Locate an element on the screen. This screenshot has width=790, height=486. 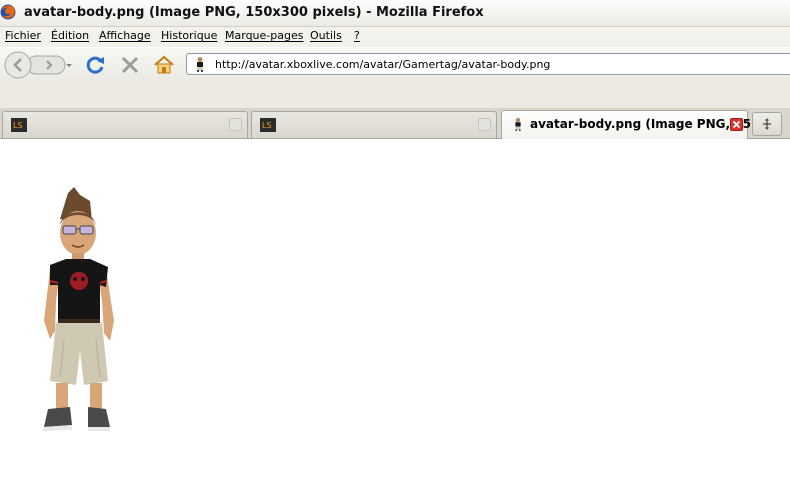
home-icon is located at coordinates (164, 65).